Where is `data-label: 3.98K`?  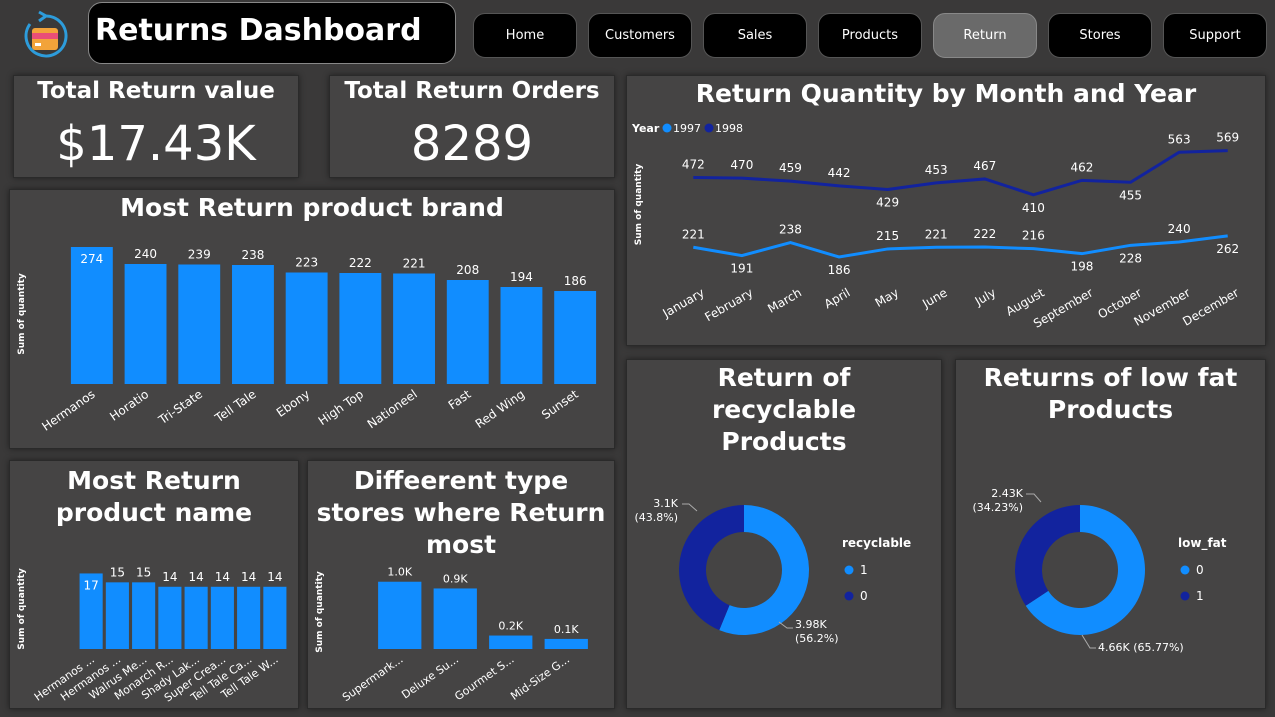
data-label: 3.98K is located at coordinates (811, 624).